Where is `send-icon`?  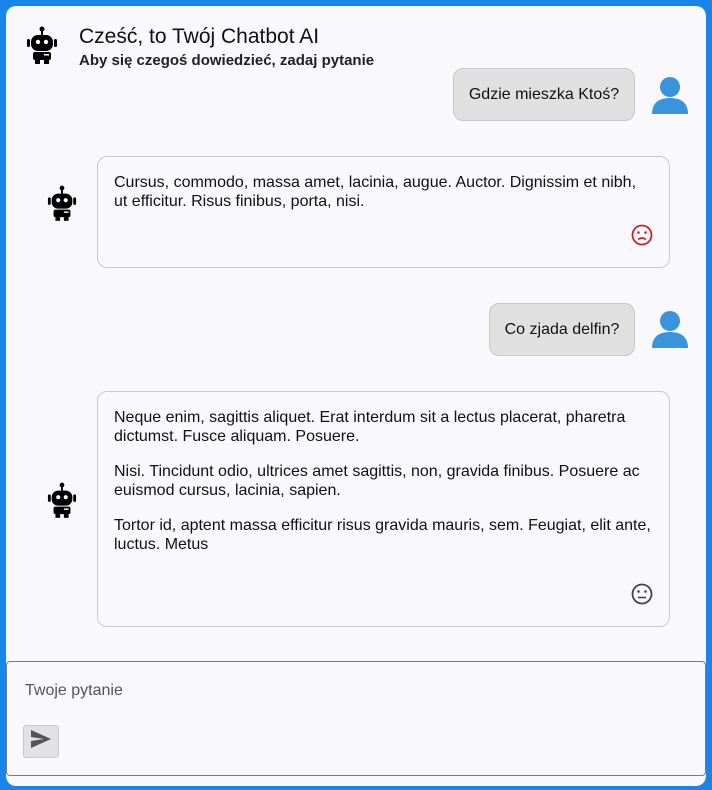
send-icon is located at coordinates (41, 741).